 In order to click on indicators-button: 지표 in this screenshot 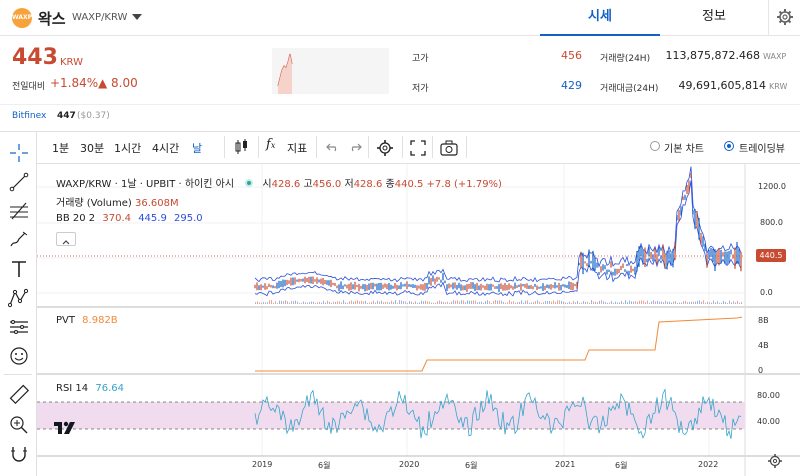, I will do `click(297, 148)`.